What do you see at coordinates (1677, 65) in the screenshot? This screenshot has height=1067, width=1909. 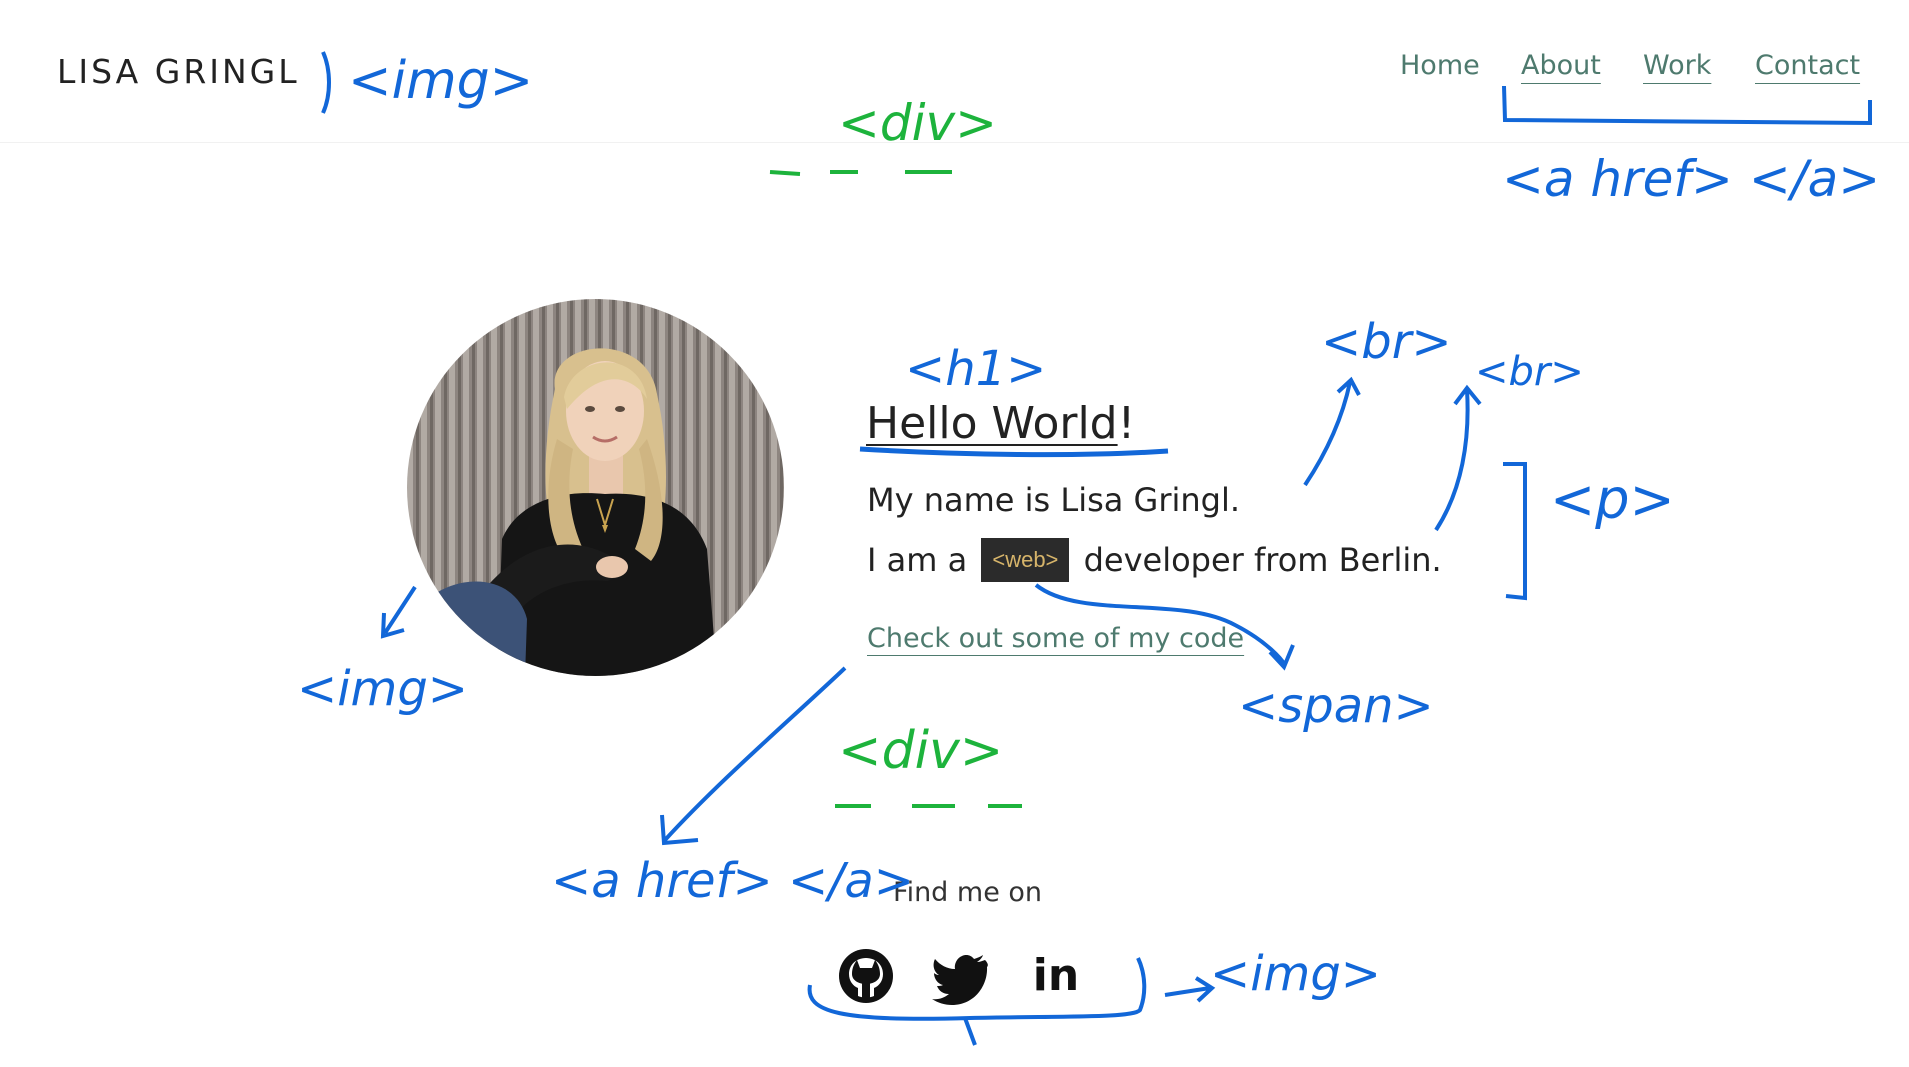 I see `nav-link-work: Work` at bounding box center [1677, 65].